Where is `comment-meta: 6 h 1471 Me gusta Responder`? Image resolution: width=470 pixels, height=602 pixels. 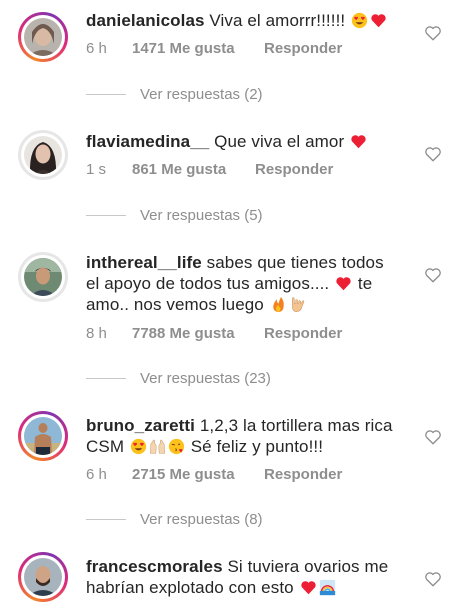
comment-meta: 6 h 1471 Me gusta Responder is located at coordinates (214, 48).